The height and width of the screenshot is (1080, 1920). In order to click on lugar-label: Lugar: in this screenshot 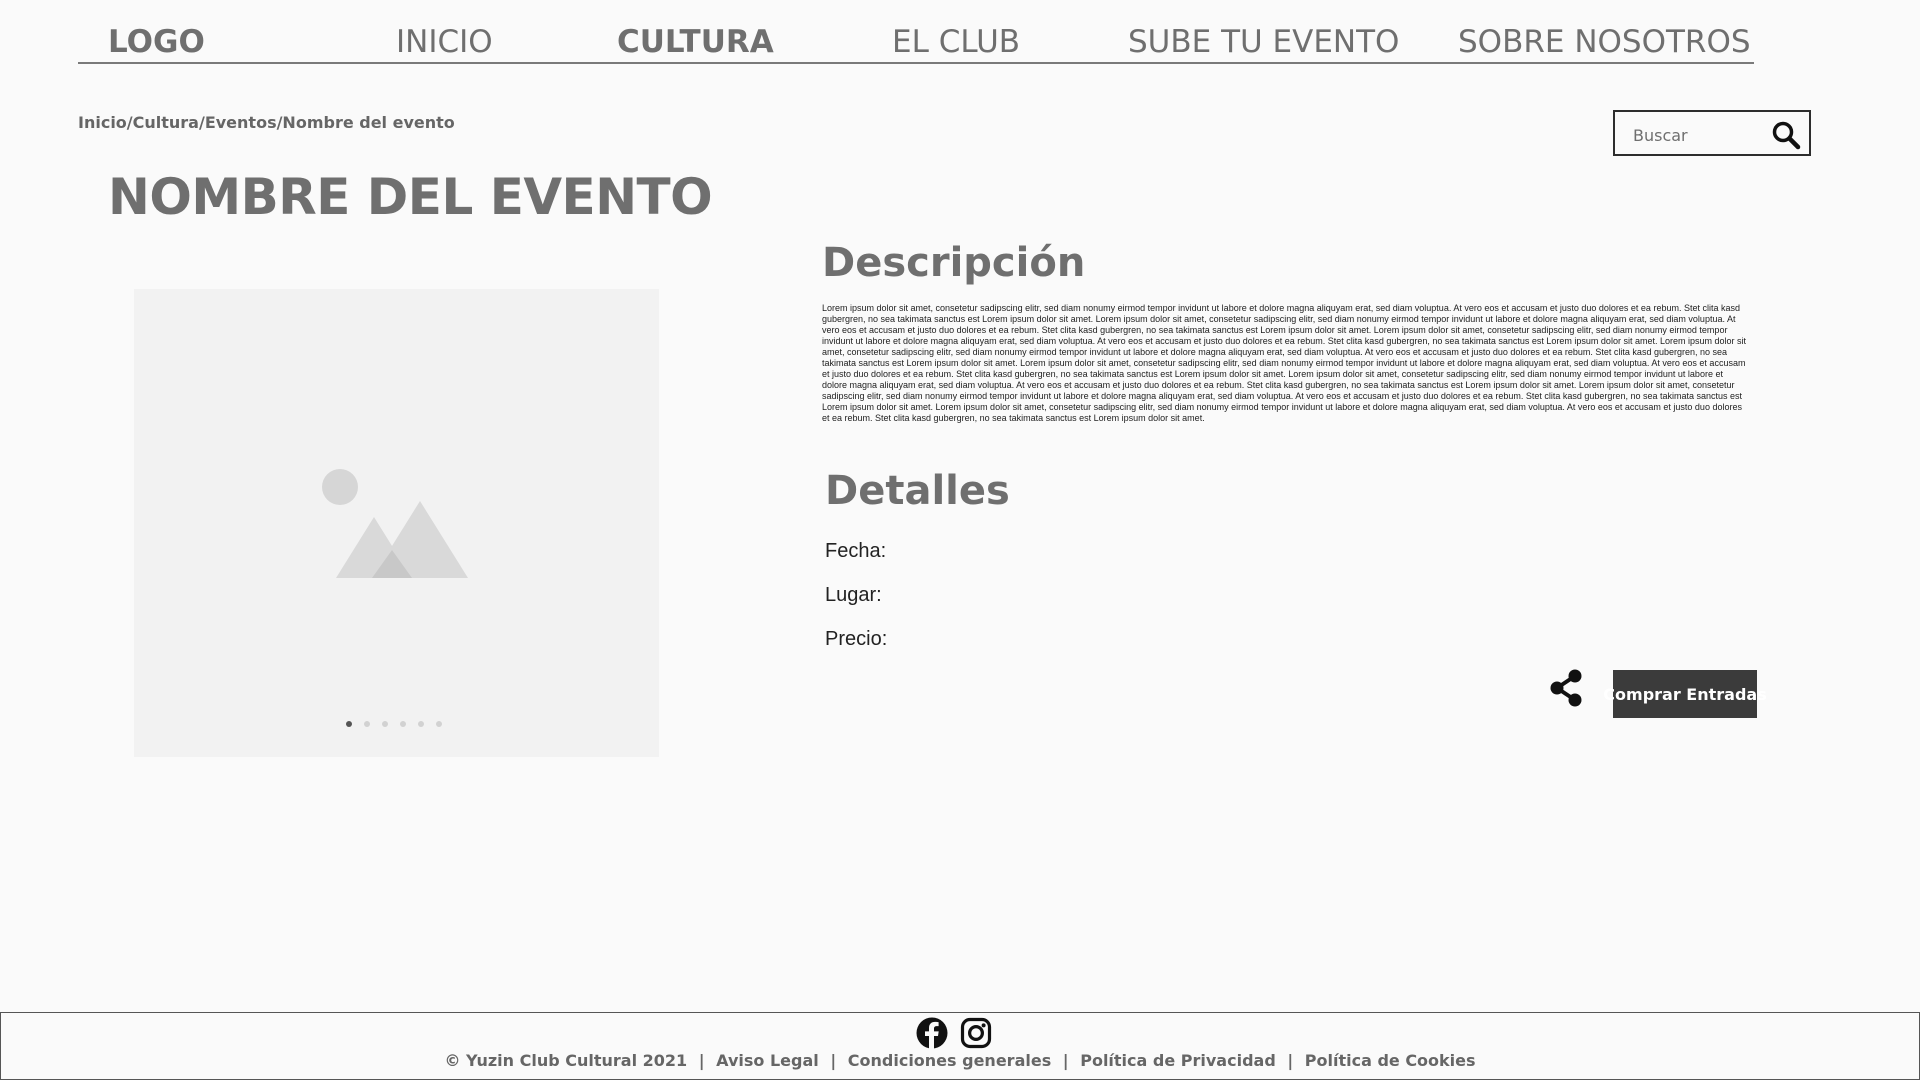, I will do `click(853, 595)`.